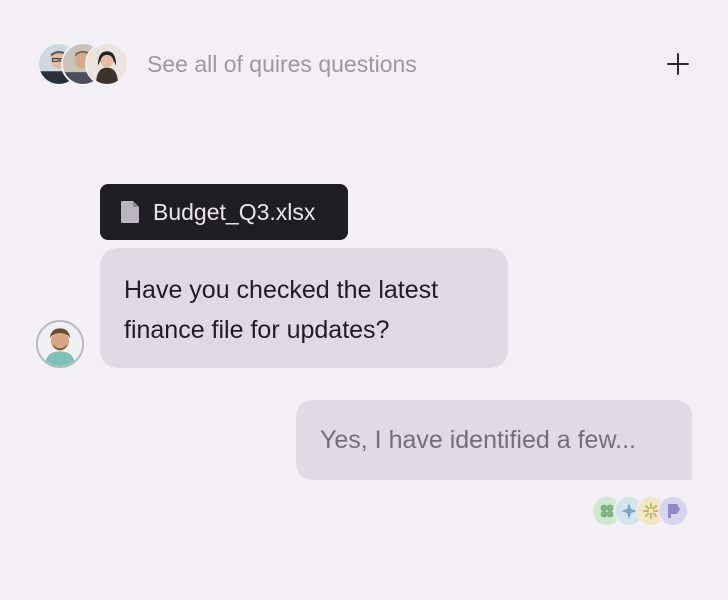  I want to click on add-button, so click(678, 64).